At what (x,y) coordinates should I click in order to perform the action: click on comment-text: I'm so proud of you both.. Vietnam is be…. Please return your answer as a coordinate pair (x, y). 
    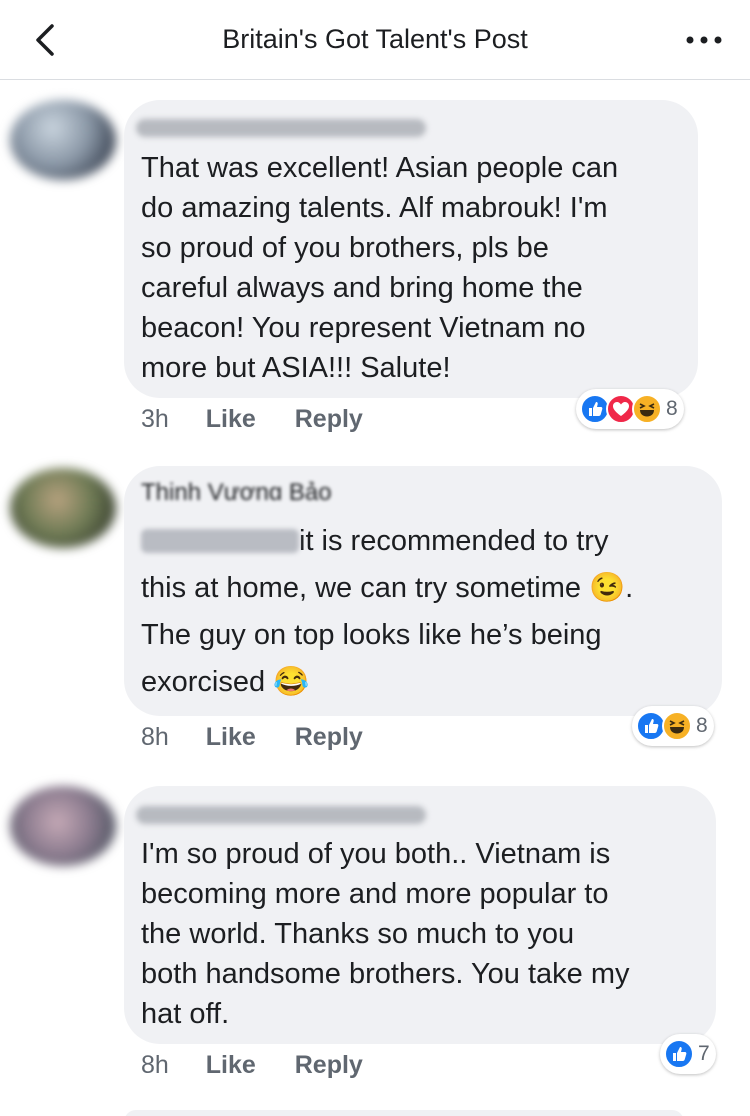
    Looking at the image, I should click on (385, 934).